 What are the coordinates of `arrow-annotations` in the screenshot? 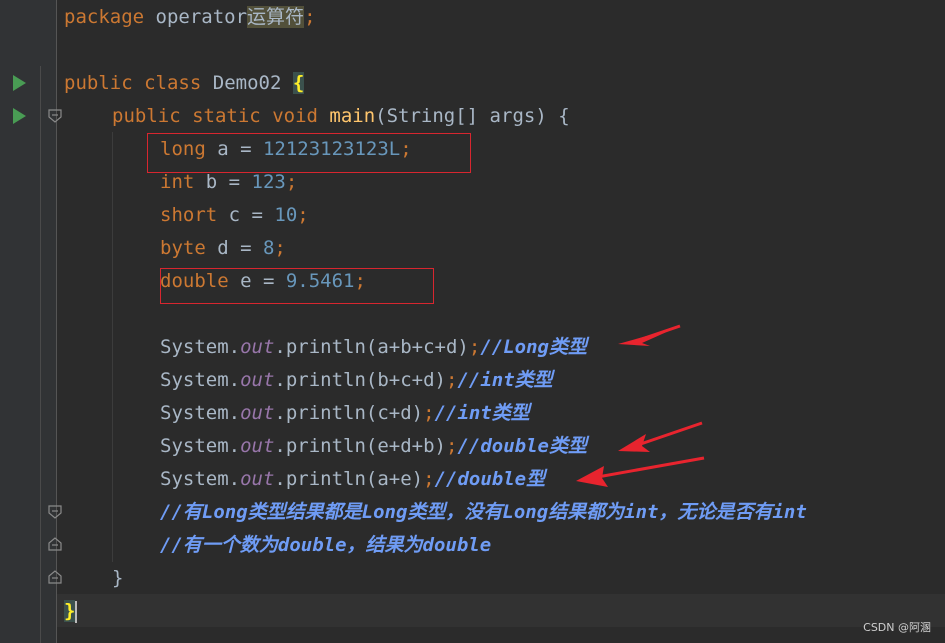 It's located at (640, 405).